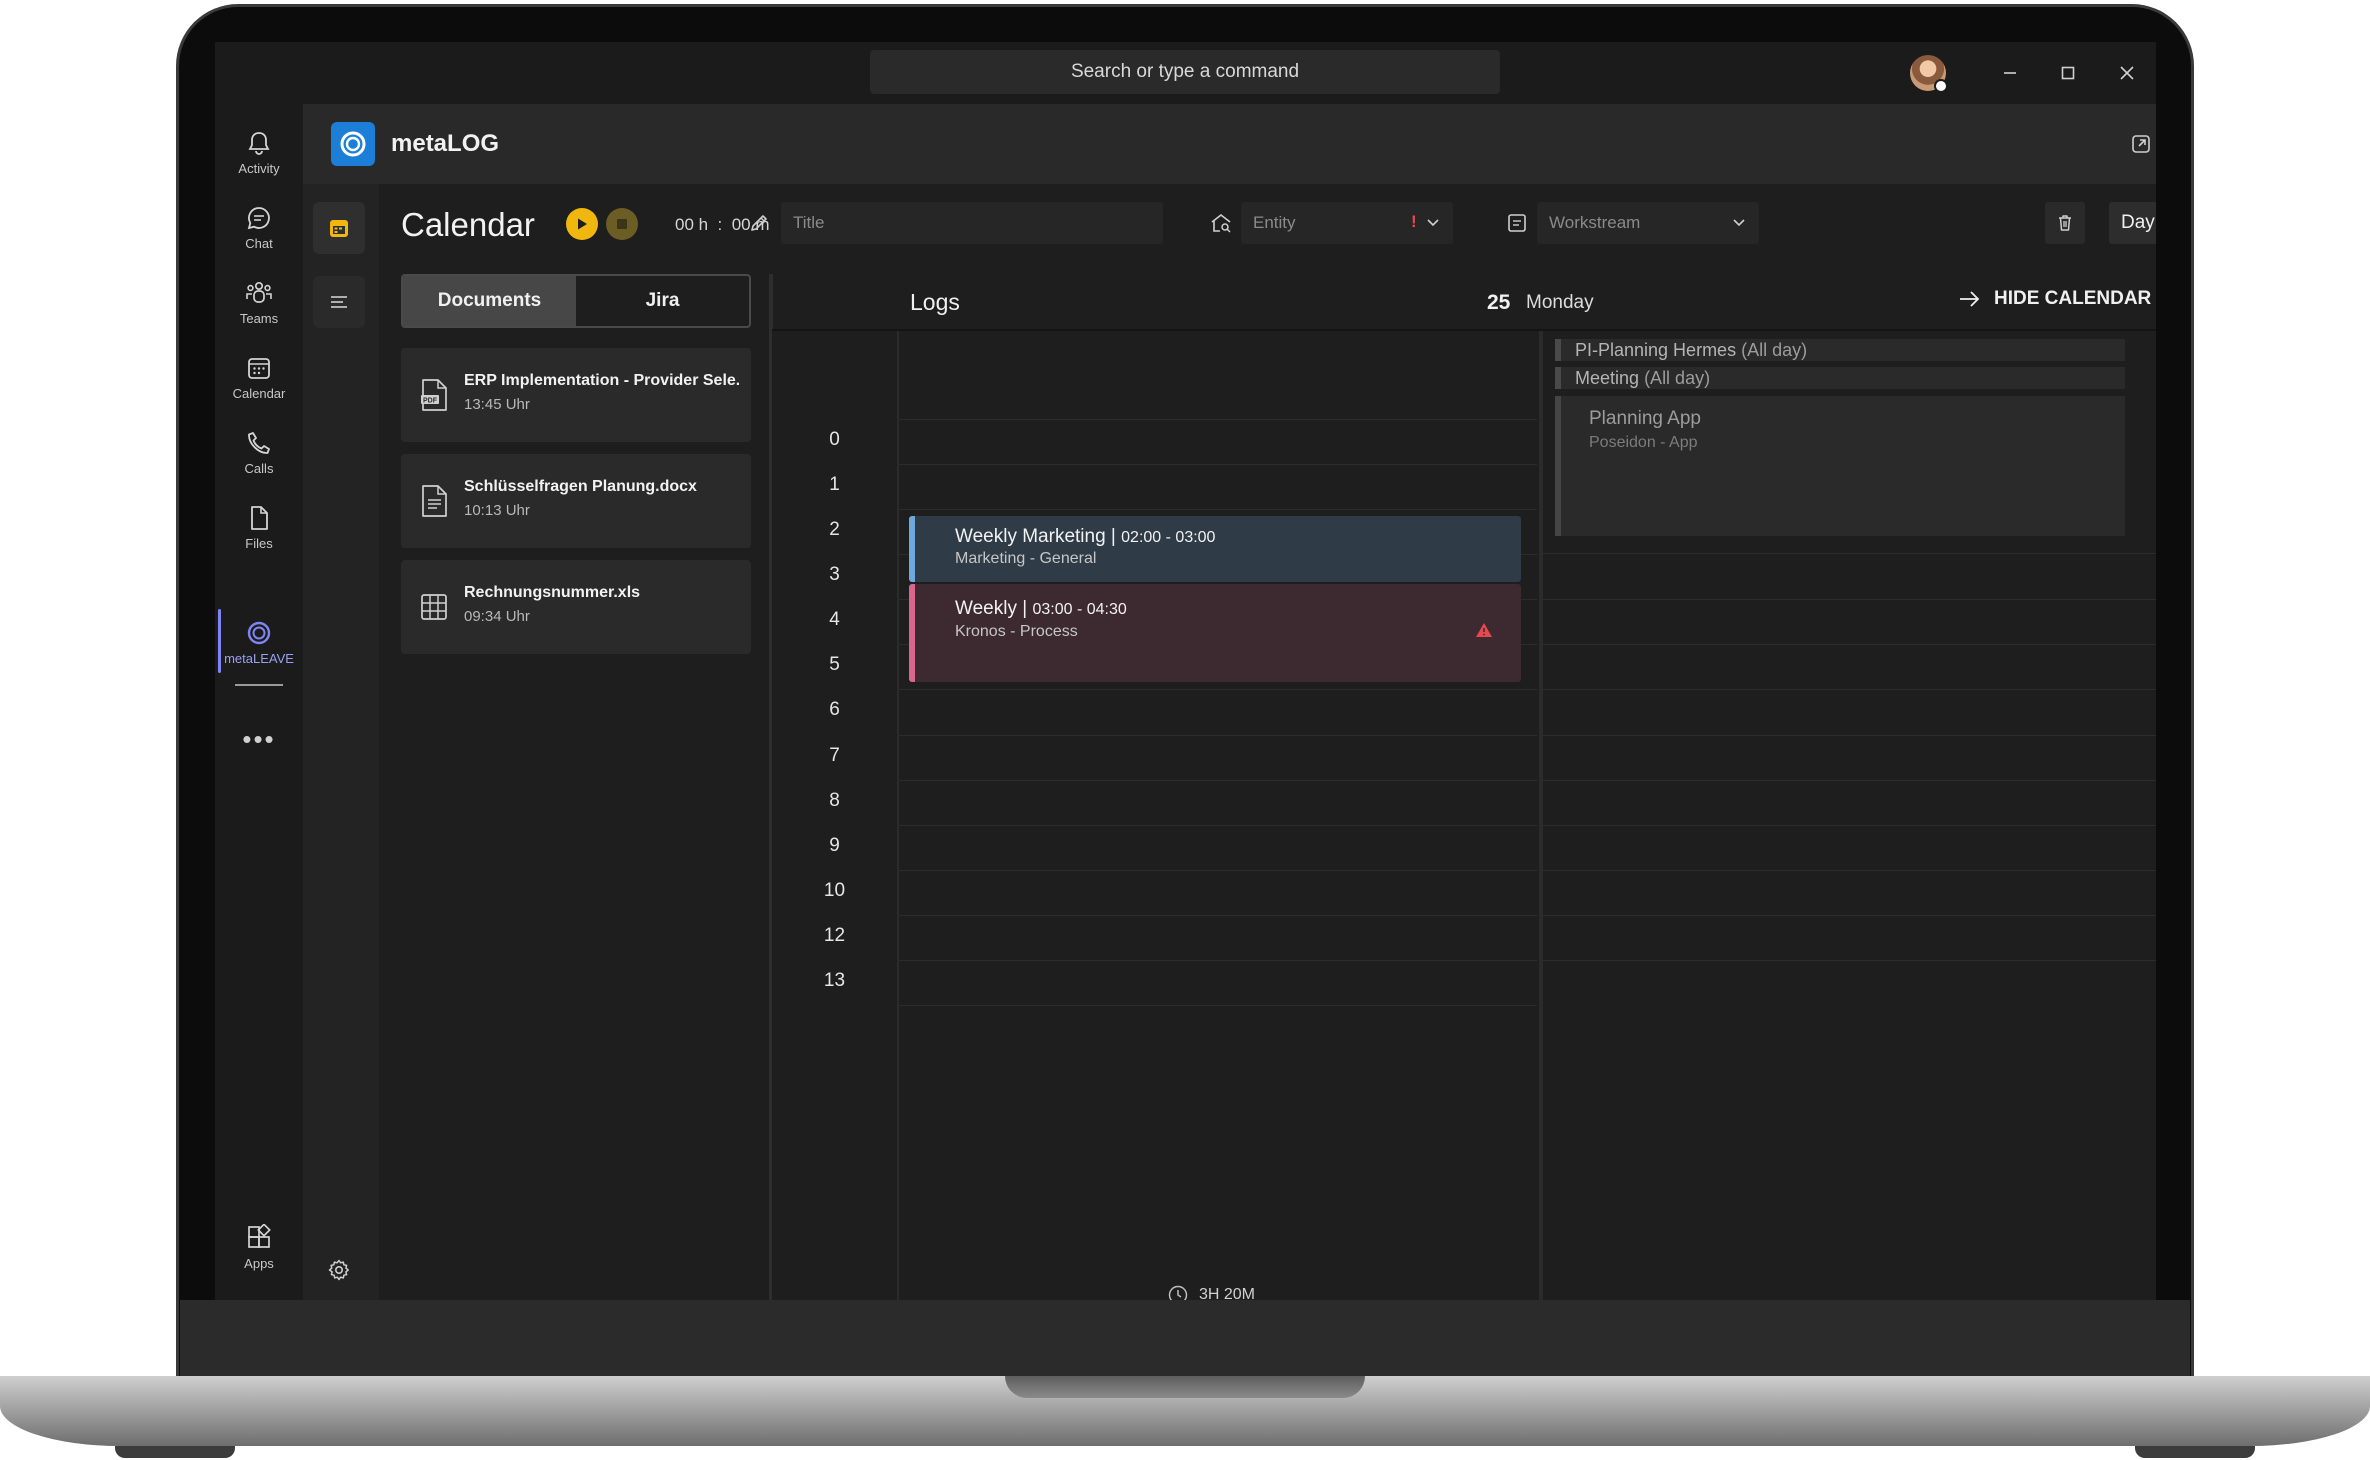  What do you see at coordinates (1643, 442) in the screenshot?
I see `calendar-event-subtitle: Poseidon - App` at bounding box center [1643, 442].